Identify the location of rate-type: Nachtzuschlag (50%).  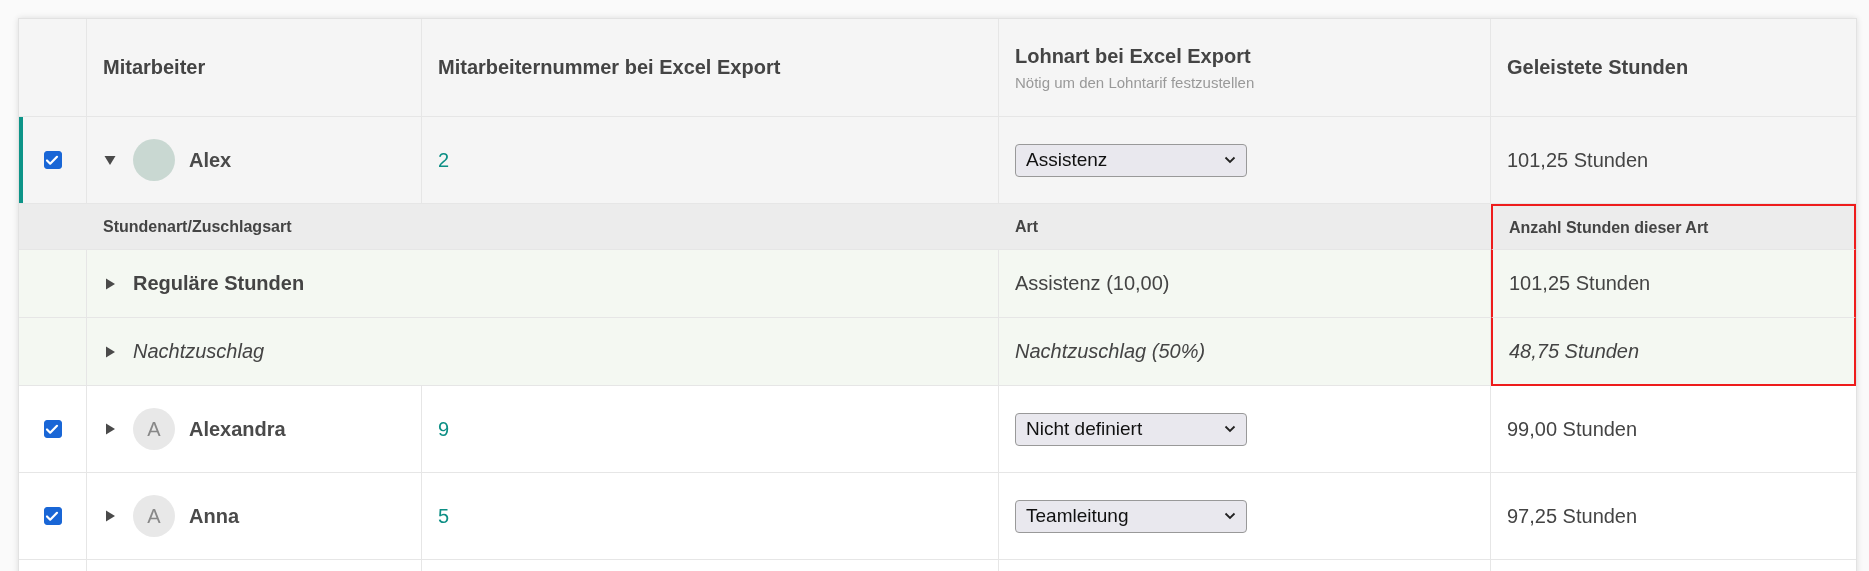
(1110, 351).